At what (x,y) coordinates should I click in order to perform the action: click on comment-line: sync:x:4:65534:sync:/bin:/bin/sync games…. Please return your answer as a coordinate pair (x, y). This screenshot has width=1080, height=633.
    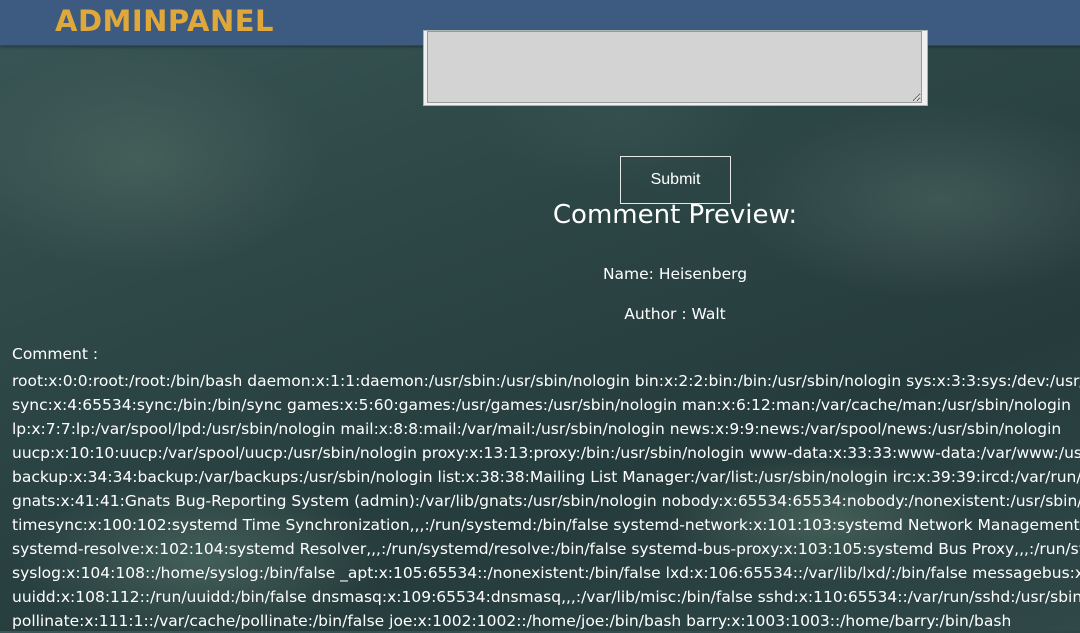
    Looking at the image, I should click on (541, 405).